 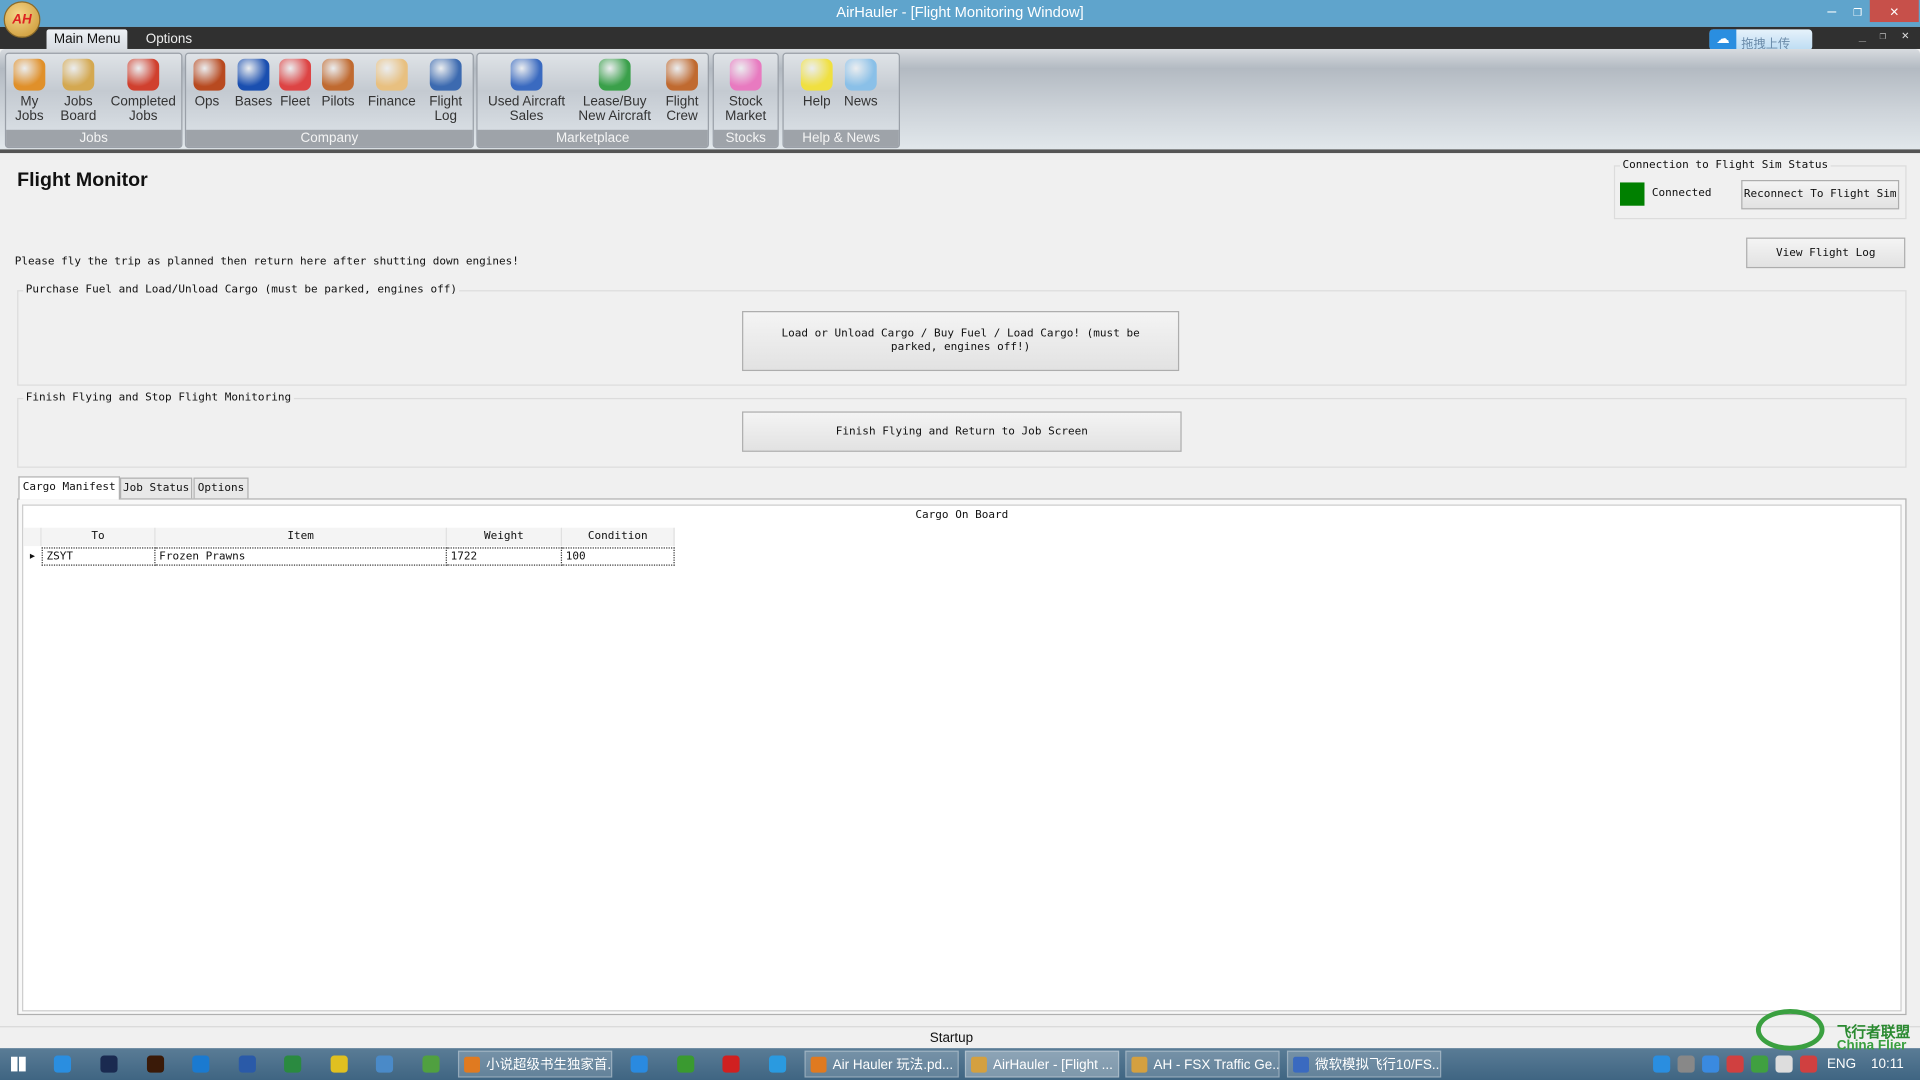 What do you see at coordinates (391, 83) in the screenshot?
I see `ribbon-button-finance: Finance` at bounding box center [391, 83].